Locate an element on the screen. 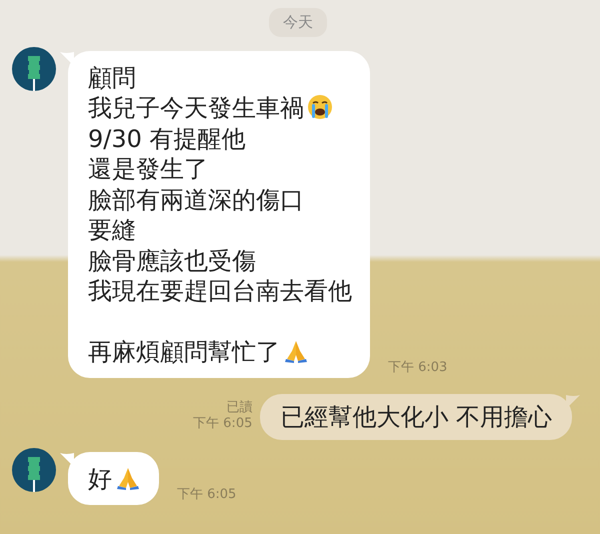  message-text: 還是發生了 is located at coordinates (148, 169).